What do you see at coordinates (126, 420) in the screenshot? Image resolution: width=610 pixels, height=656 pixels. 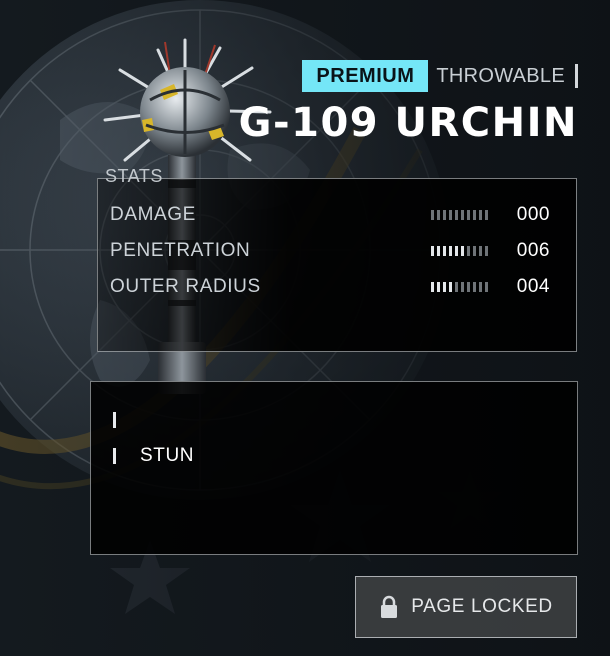 I see `trait-item` at bounding box center [126, 420].